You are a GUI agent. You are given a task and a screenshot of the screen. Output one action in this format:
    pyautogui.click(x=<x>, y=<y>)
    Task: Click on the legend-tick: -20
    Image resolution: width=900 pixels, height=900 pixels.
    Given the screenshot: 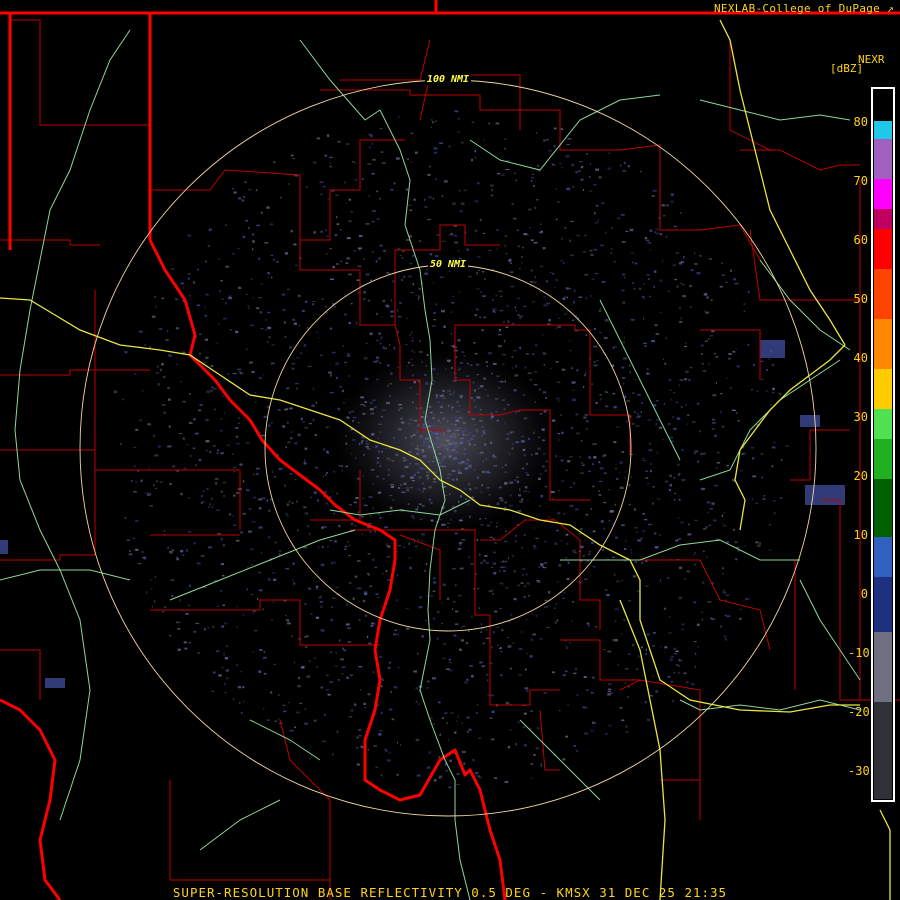 What is the action you would take?
    pyautogui.click(x=859, y=712)
    